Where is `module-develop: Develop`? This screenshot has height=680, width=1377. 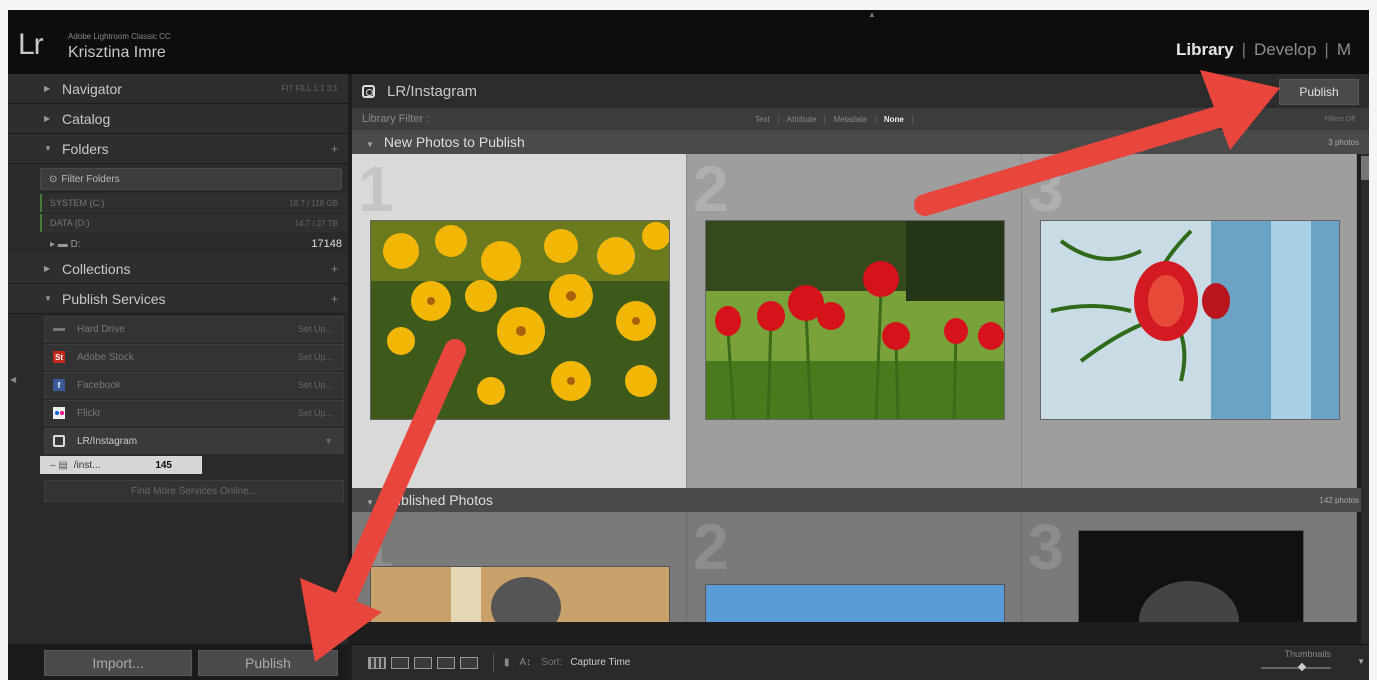 module-develop: Develop is located at coordinates (1285, 50).